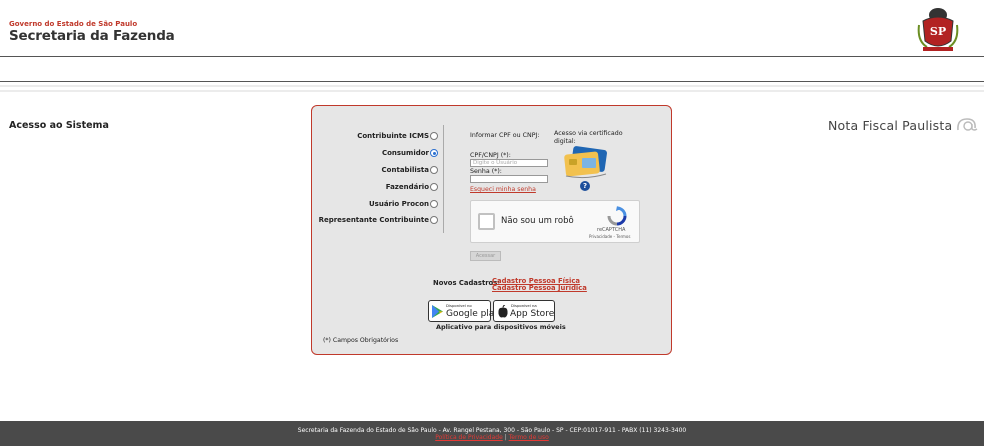 This screenshot has height=446, width=984. Describe the element at coordinates (532, 314) in the screenshot. I see `app-store-text: App Store` at that location.